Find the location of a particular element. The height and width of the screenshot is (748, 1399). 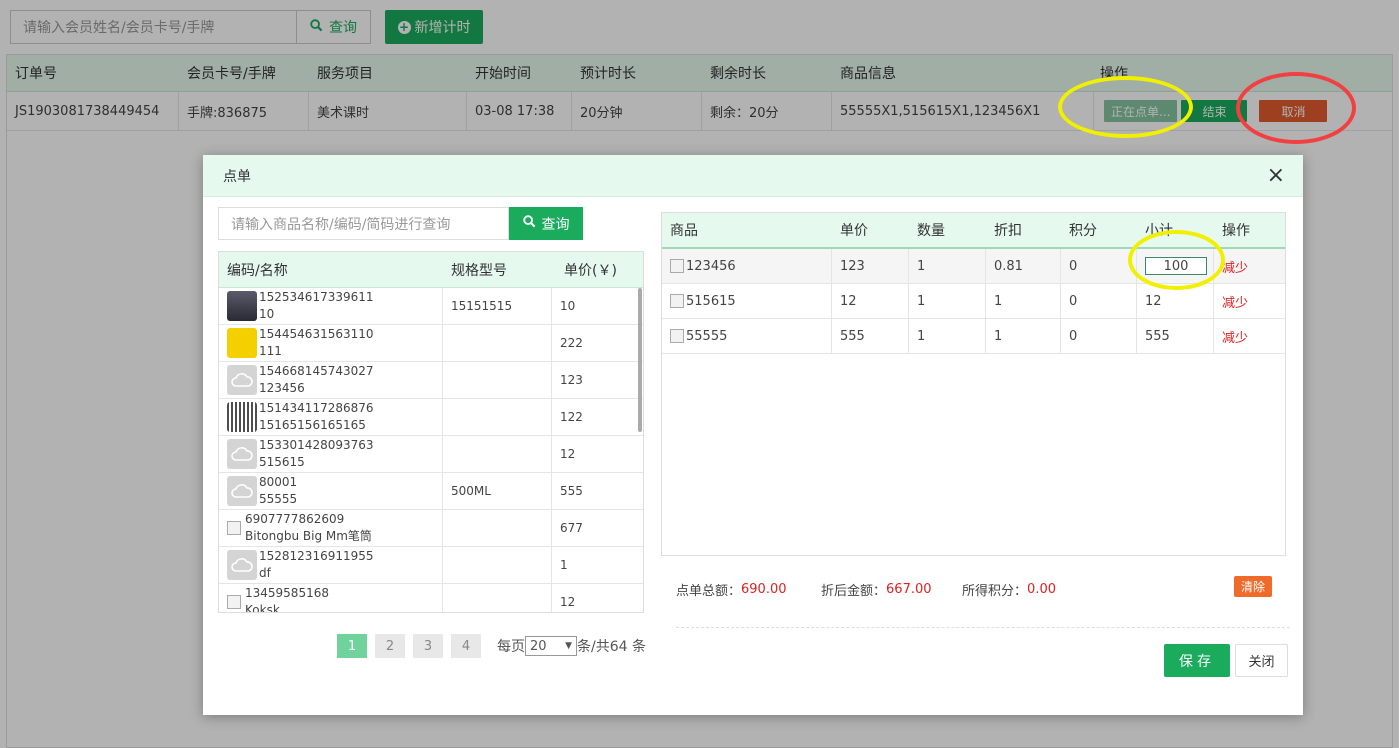

order-item-row: 123456 123 1 0.81 0 100 减少 is located at coordinates (973, 266).